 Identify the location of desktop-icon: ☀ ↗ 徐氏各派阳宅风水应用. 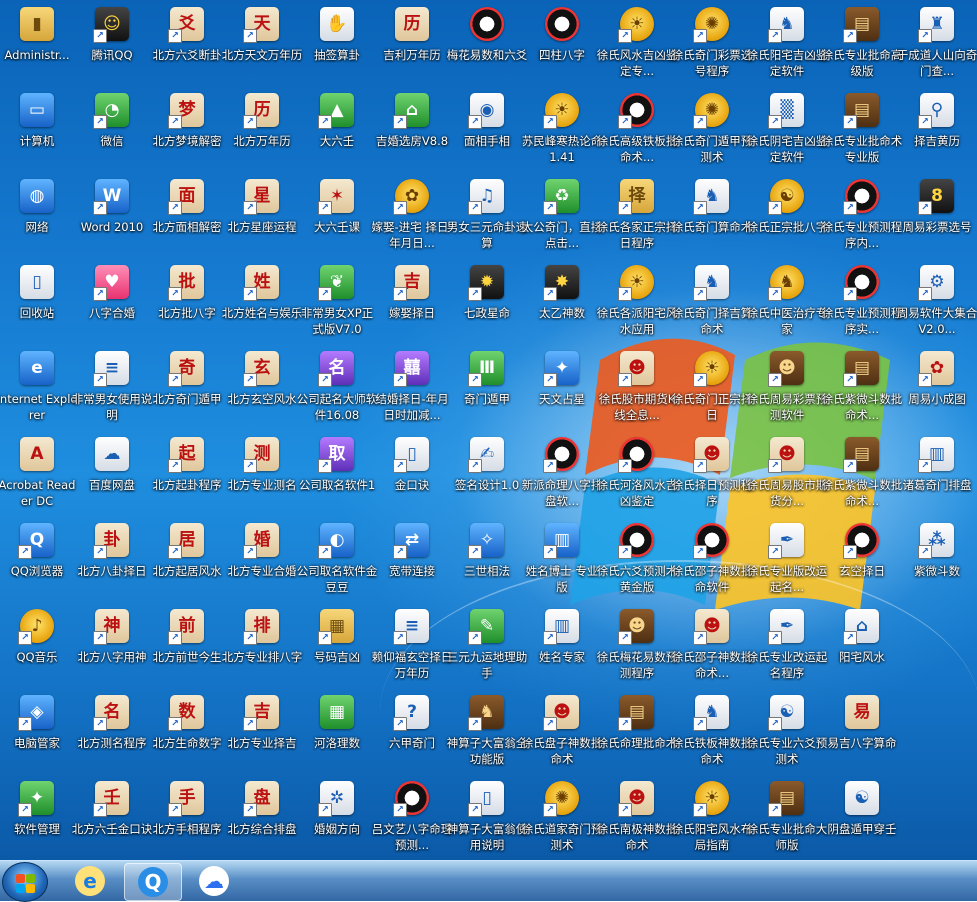
(637, 304).